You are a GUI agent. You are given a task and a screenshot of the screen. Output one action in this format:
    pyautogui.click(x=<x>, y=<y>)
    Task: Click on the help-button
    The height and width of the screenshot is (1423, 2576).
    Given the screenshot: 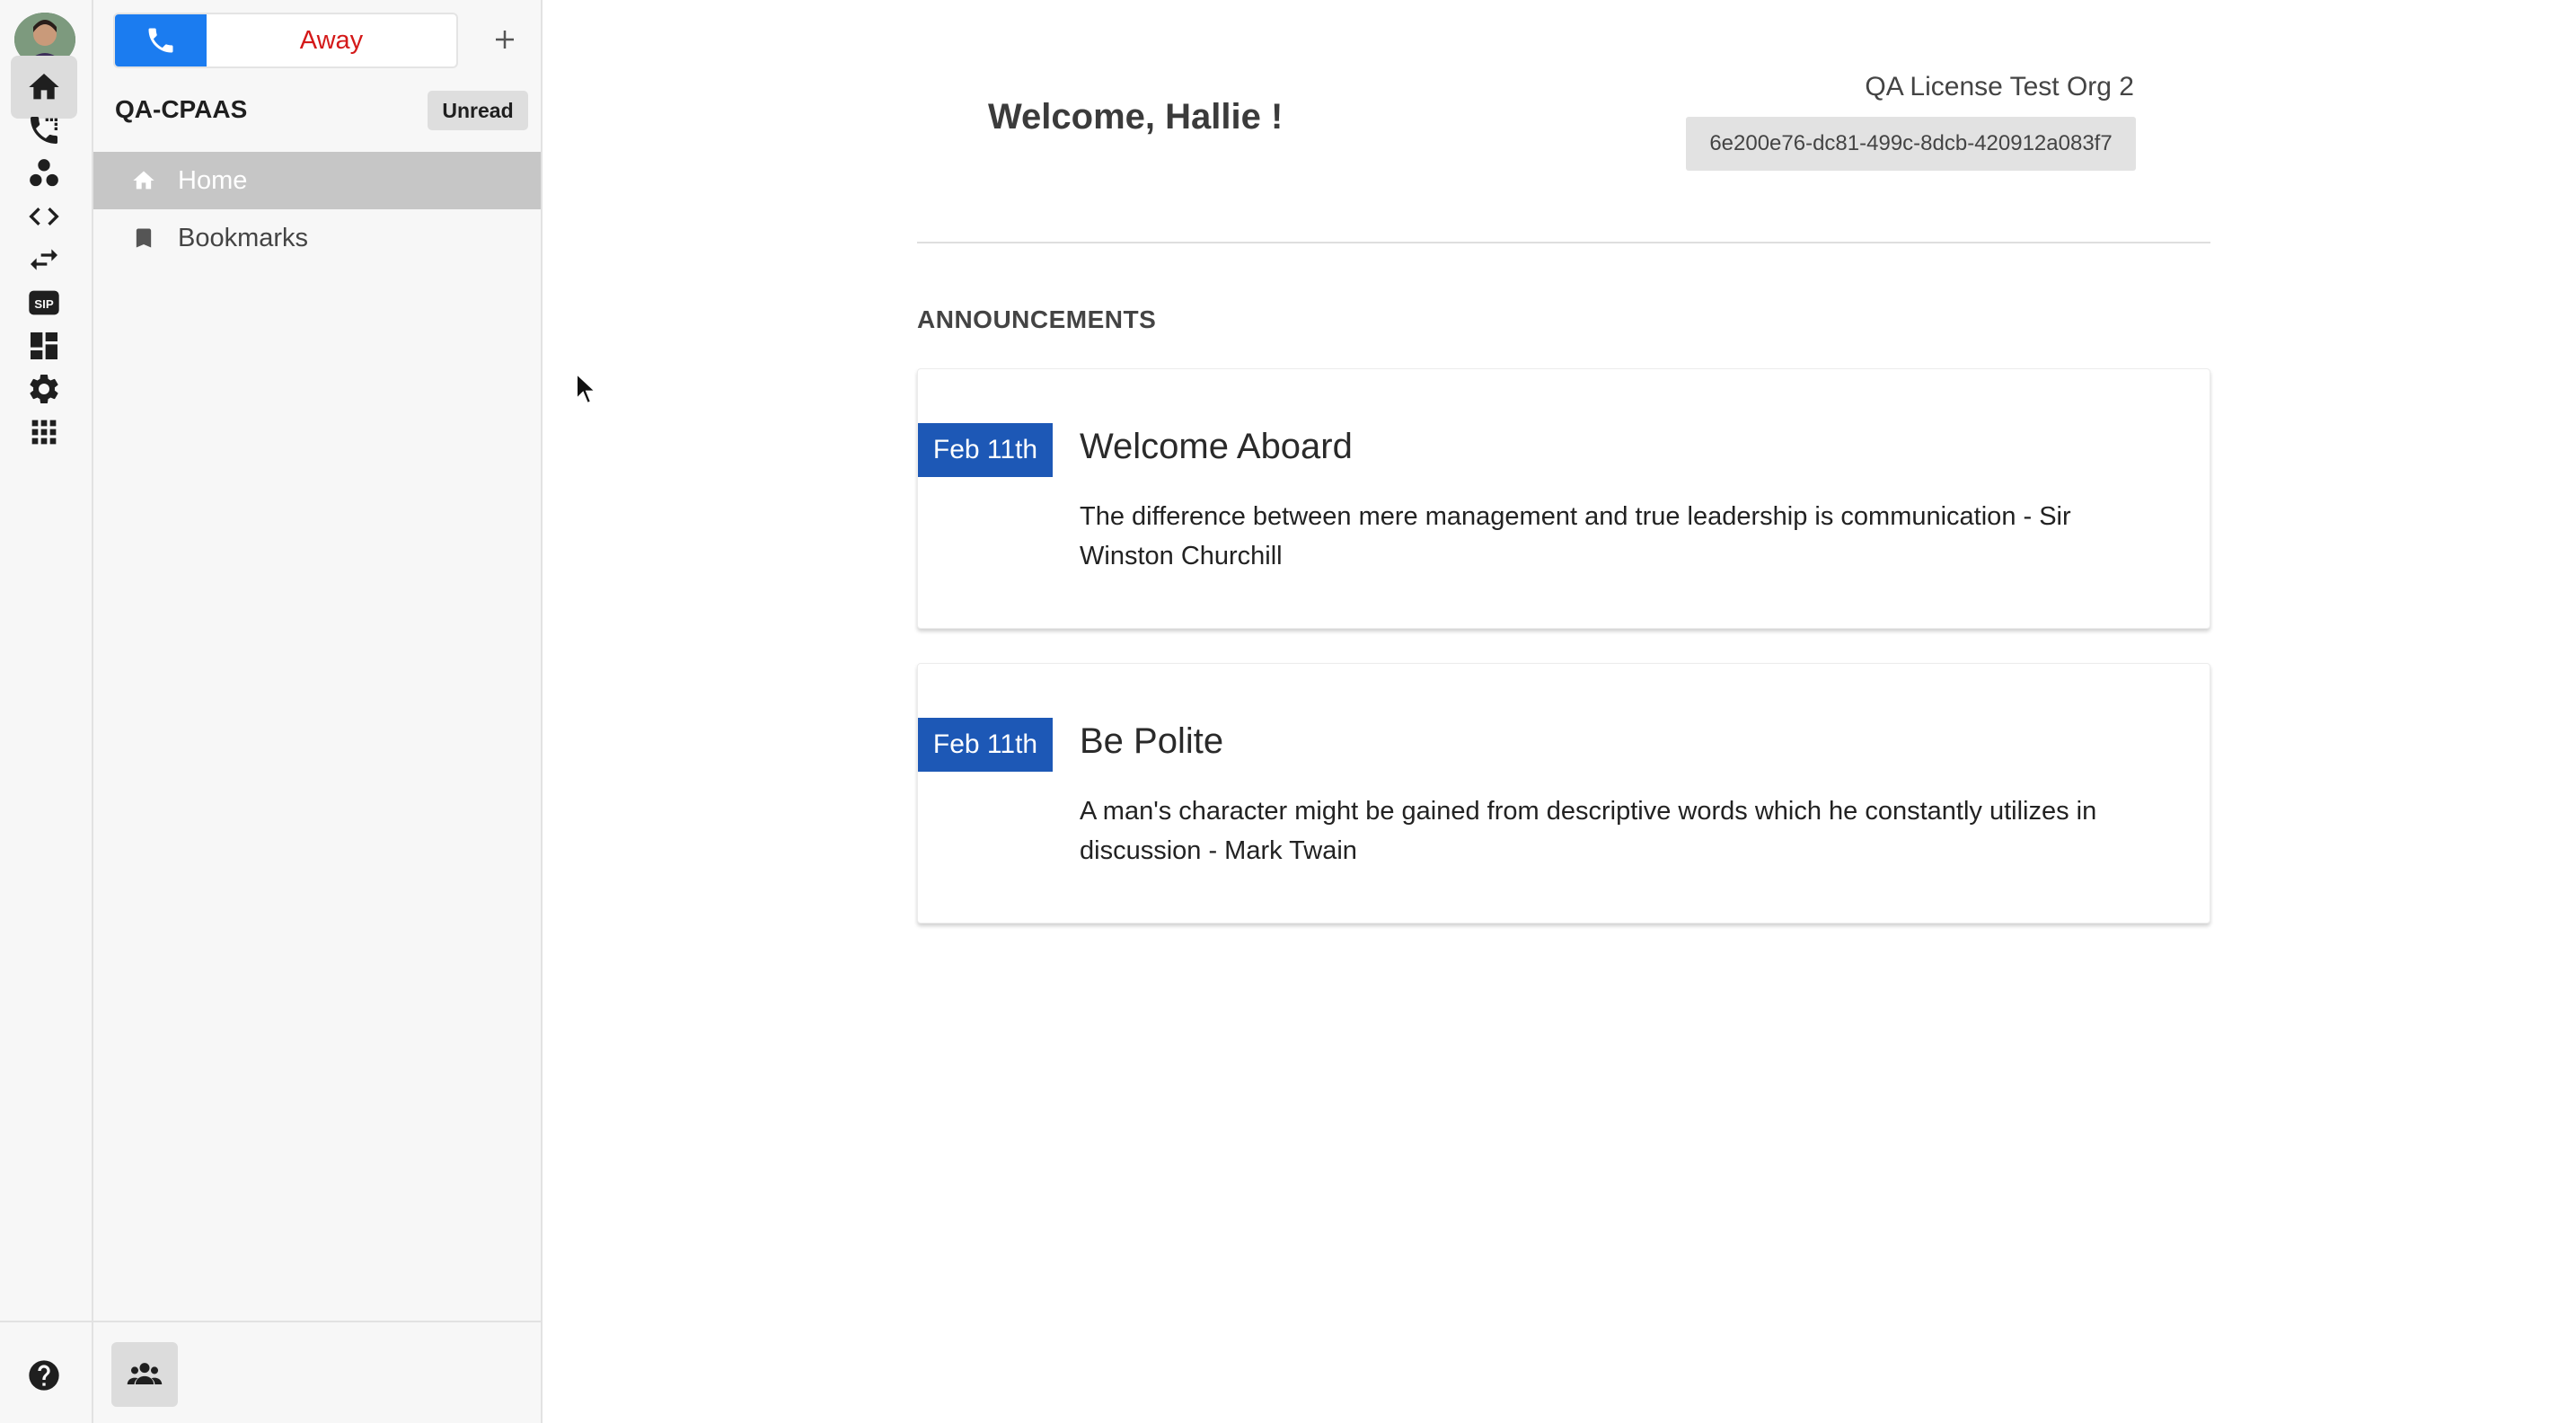 What is the action you would take?
    pyautogui.click(x=44, y=1376)
    